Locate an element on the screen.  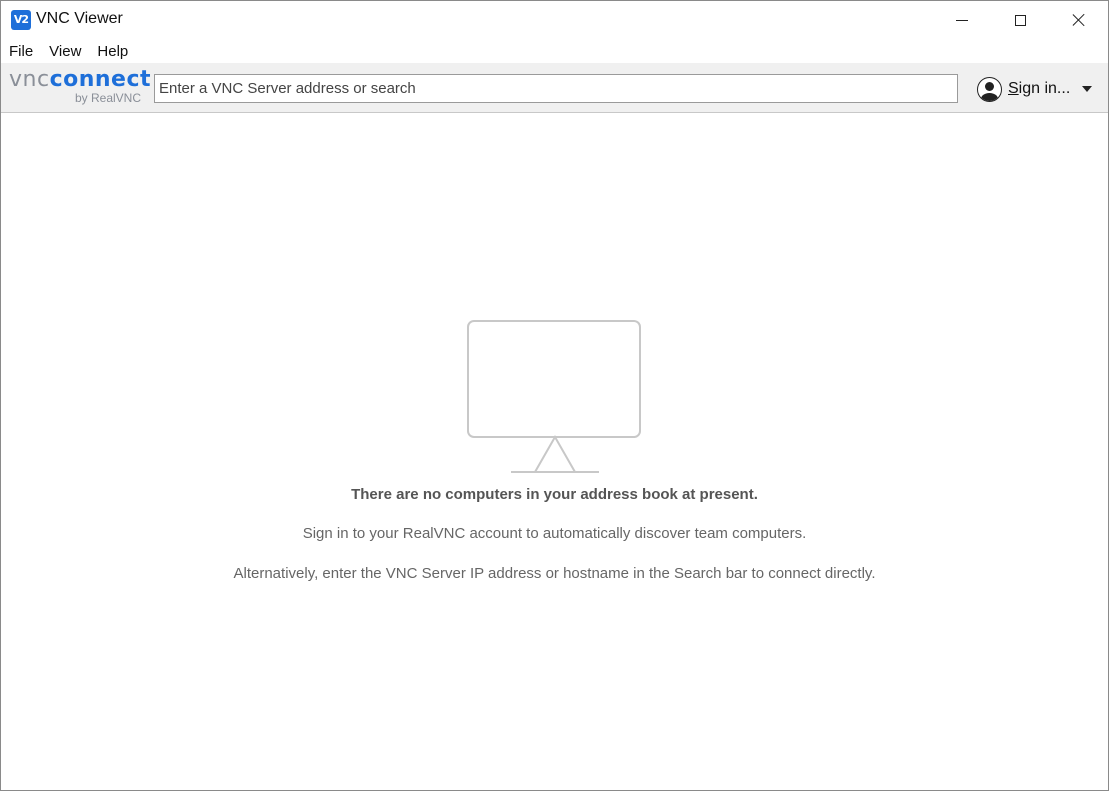
title-bar: V2 VNC Viewer is located at coordinates (554, 20).